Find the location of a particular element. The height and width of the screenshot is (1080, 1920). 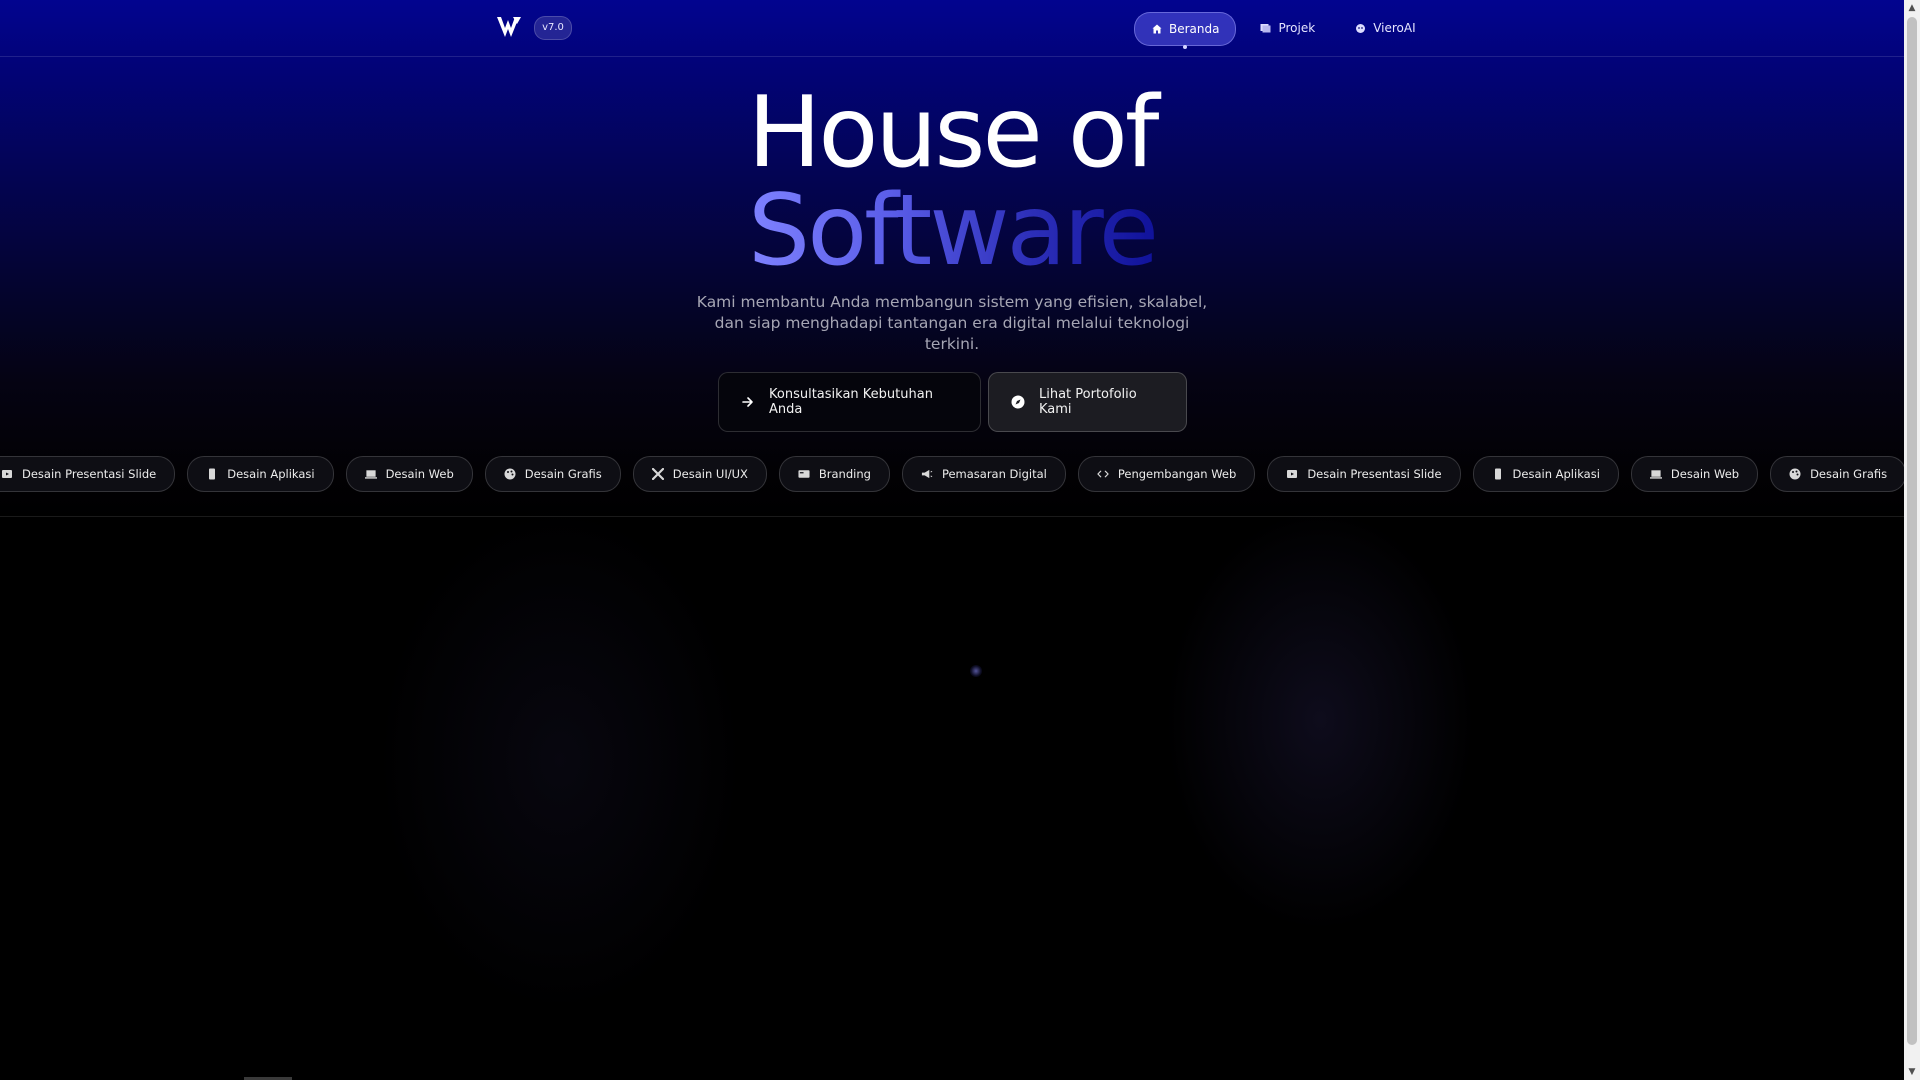

nav-projek: Projek is located at coordinates (1287, 28).